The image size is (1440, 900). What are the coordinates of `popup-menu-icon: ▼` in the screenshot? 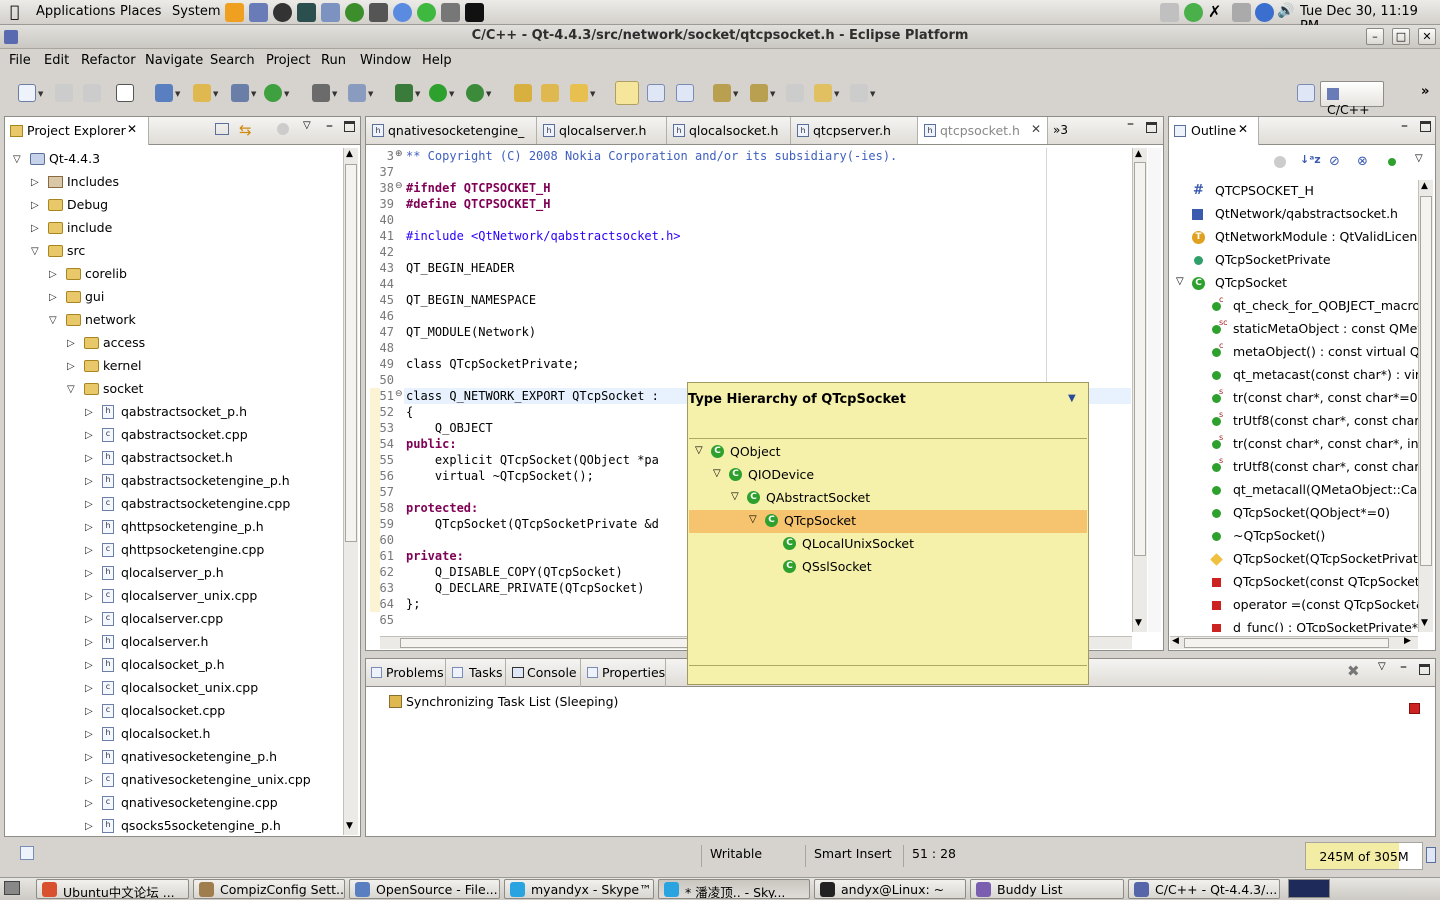 It's located at (1072, 398).